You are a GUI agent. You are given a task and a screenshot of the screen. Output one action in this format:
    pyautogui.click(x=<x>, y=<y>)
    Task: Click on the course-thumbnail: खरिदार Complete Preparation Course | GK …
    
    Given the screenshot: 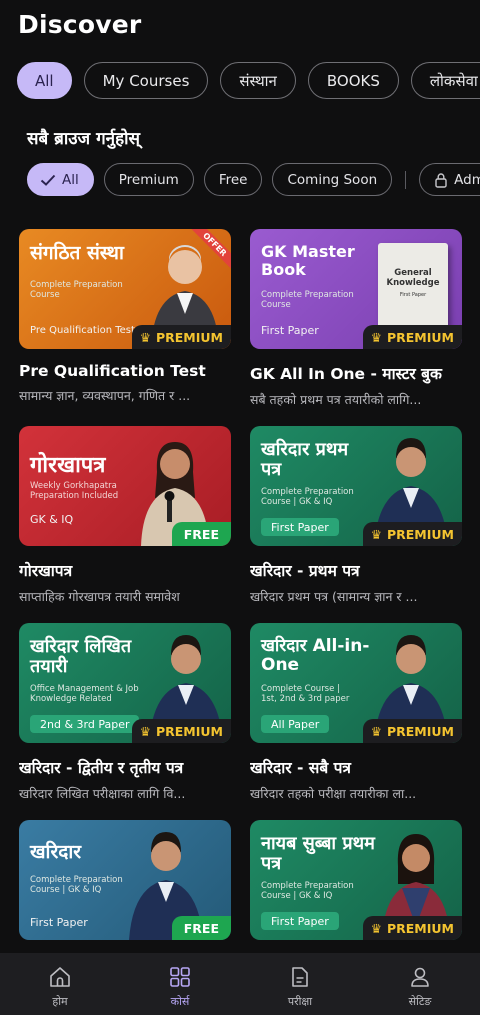 What is the action you would take?
    pyautogui.click(x=125, y=880)
    